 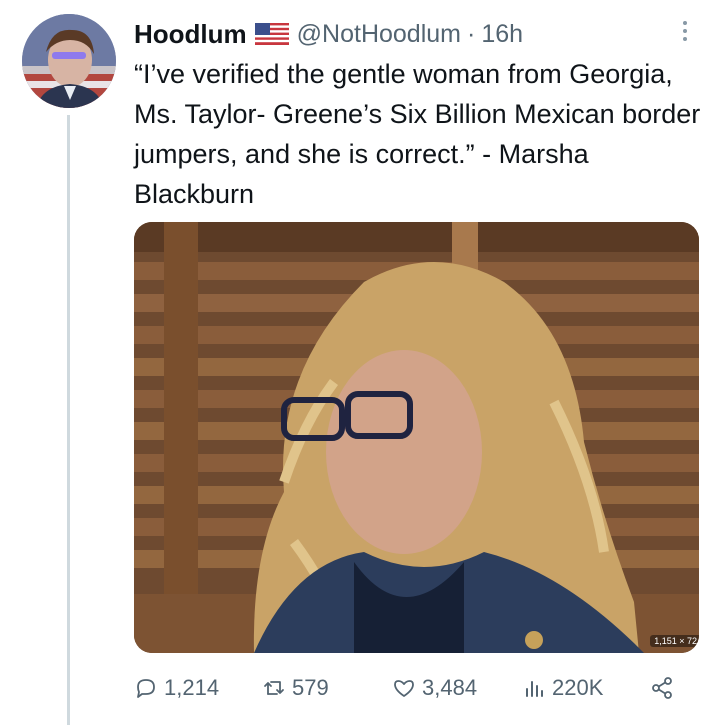 I want to click on more-dots-icon, so click(x=685, y=31).